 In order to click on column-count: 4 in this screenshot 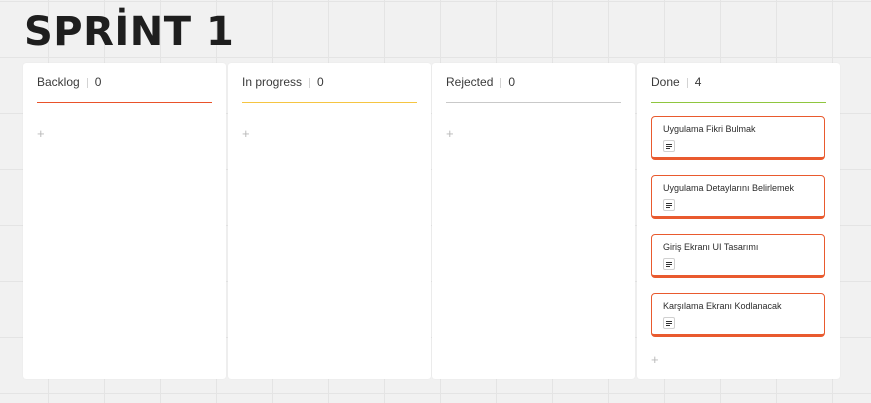, I will do `click(698, 82)`.